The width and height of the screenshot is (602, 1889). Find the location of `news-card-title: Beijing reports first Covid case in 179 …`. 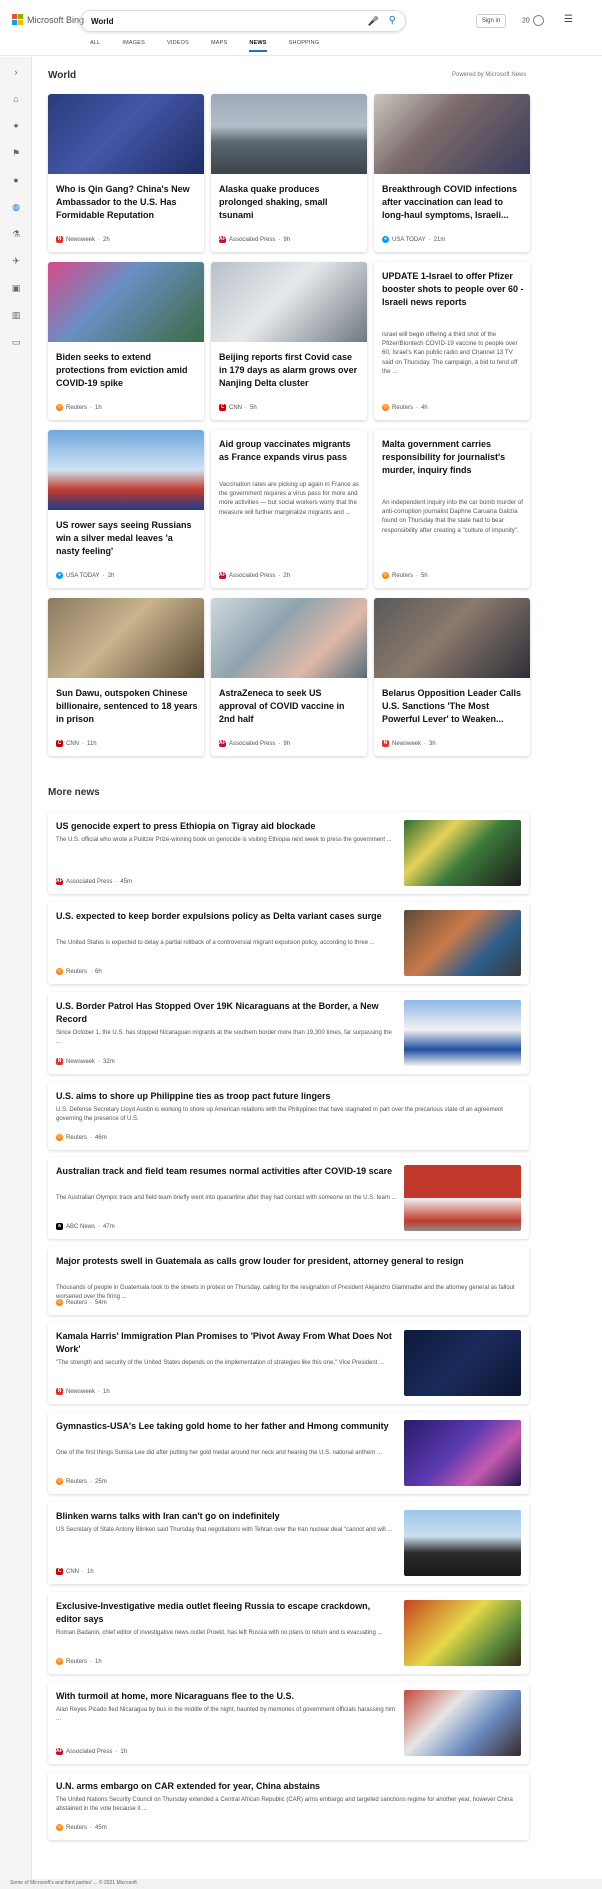

news-card-title: Beijing reports first Covid case in 179 … is located at coordinates (290, 370).